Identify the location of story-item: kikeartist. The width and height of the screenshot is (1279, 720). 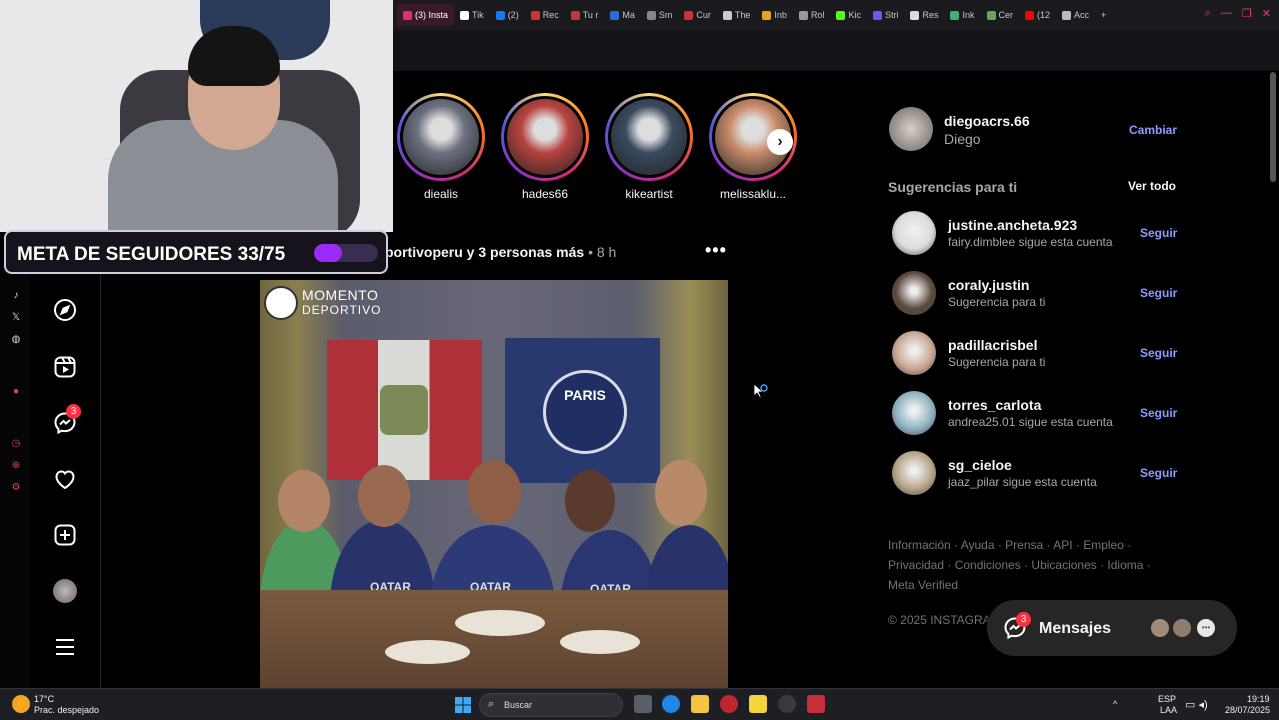
(649, 147).